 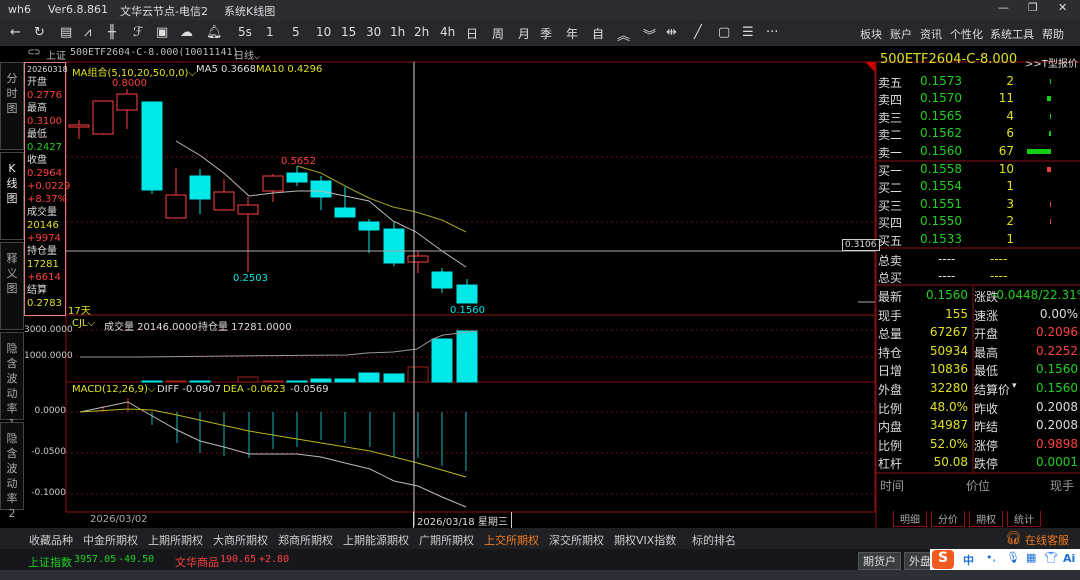 I want to click on ma10-value: MA10 0.4296, so click(x=289, y=69).